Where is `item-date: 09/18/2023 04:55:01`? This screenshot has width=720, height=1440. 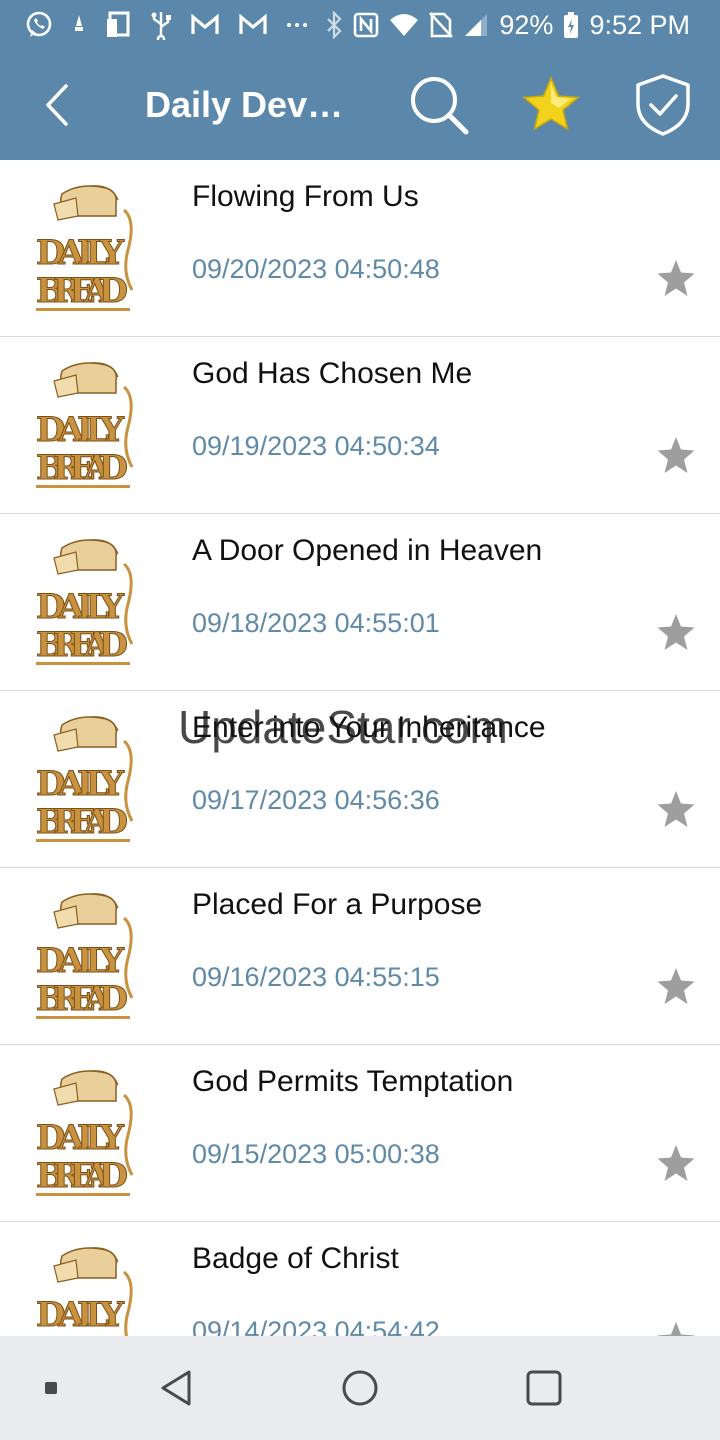 item-date: 09/18/2023 04:55:01 is located at coordinates (316, 623).